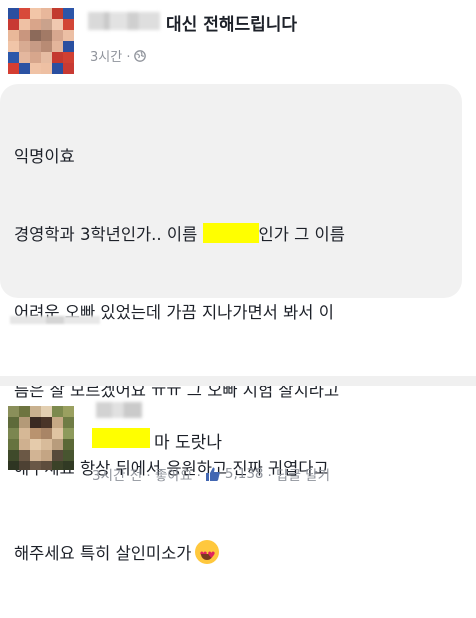  What do you see at coordinates (301, 234) in the screenshot?
I see `message-text: 인가 그 이름` at bounding box center [301, 234].